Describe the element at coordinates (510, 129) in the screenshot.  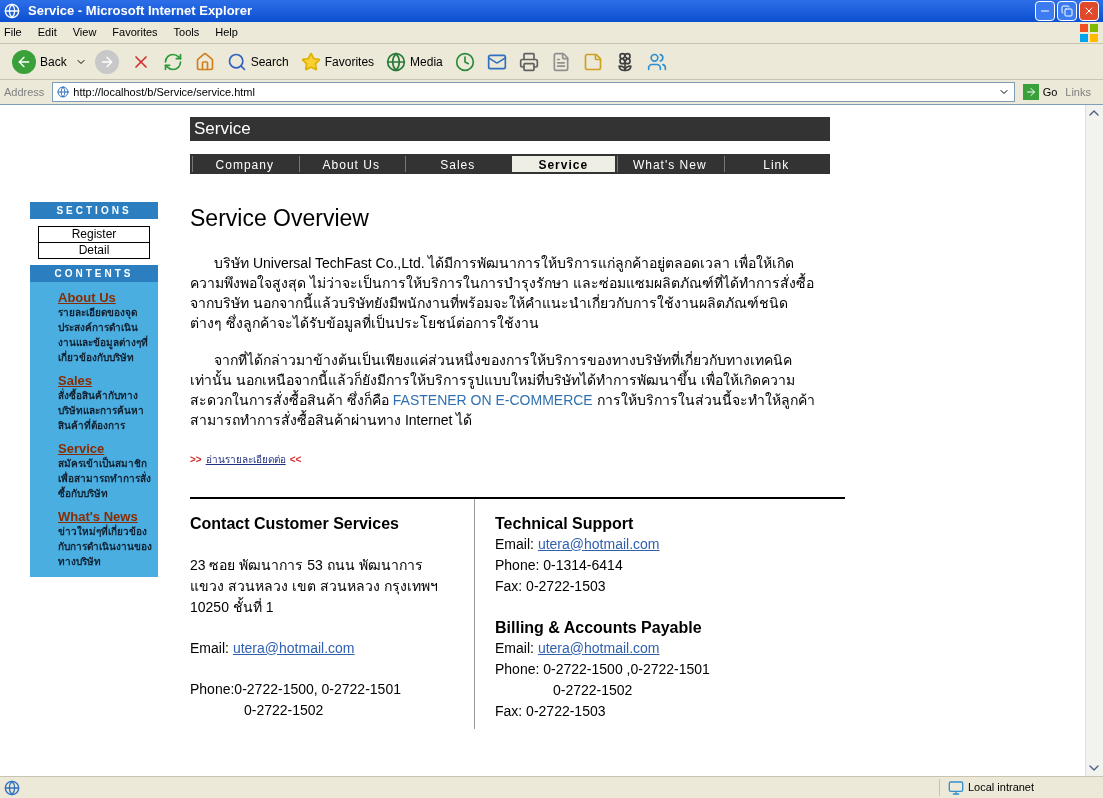
I see `page-banner: Service` at that location.